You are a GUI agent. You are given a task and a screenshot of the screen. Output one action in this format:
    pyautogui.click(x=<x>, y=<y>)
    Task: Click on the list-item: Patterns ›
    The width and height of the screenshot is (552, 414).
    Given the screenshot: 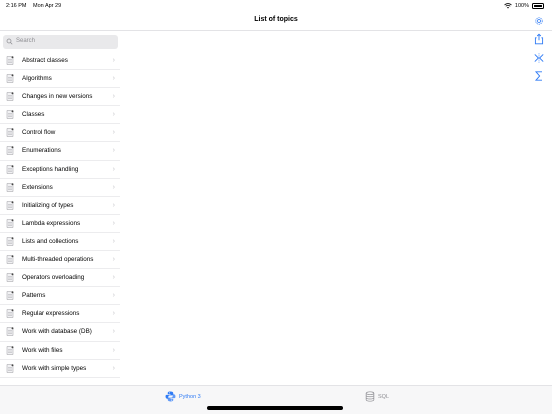 What is the action you would take?
    pyautogui.click(x=60, y=296)
    